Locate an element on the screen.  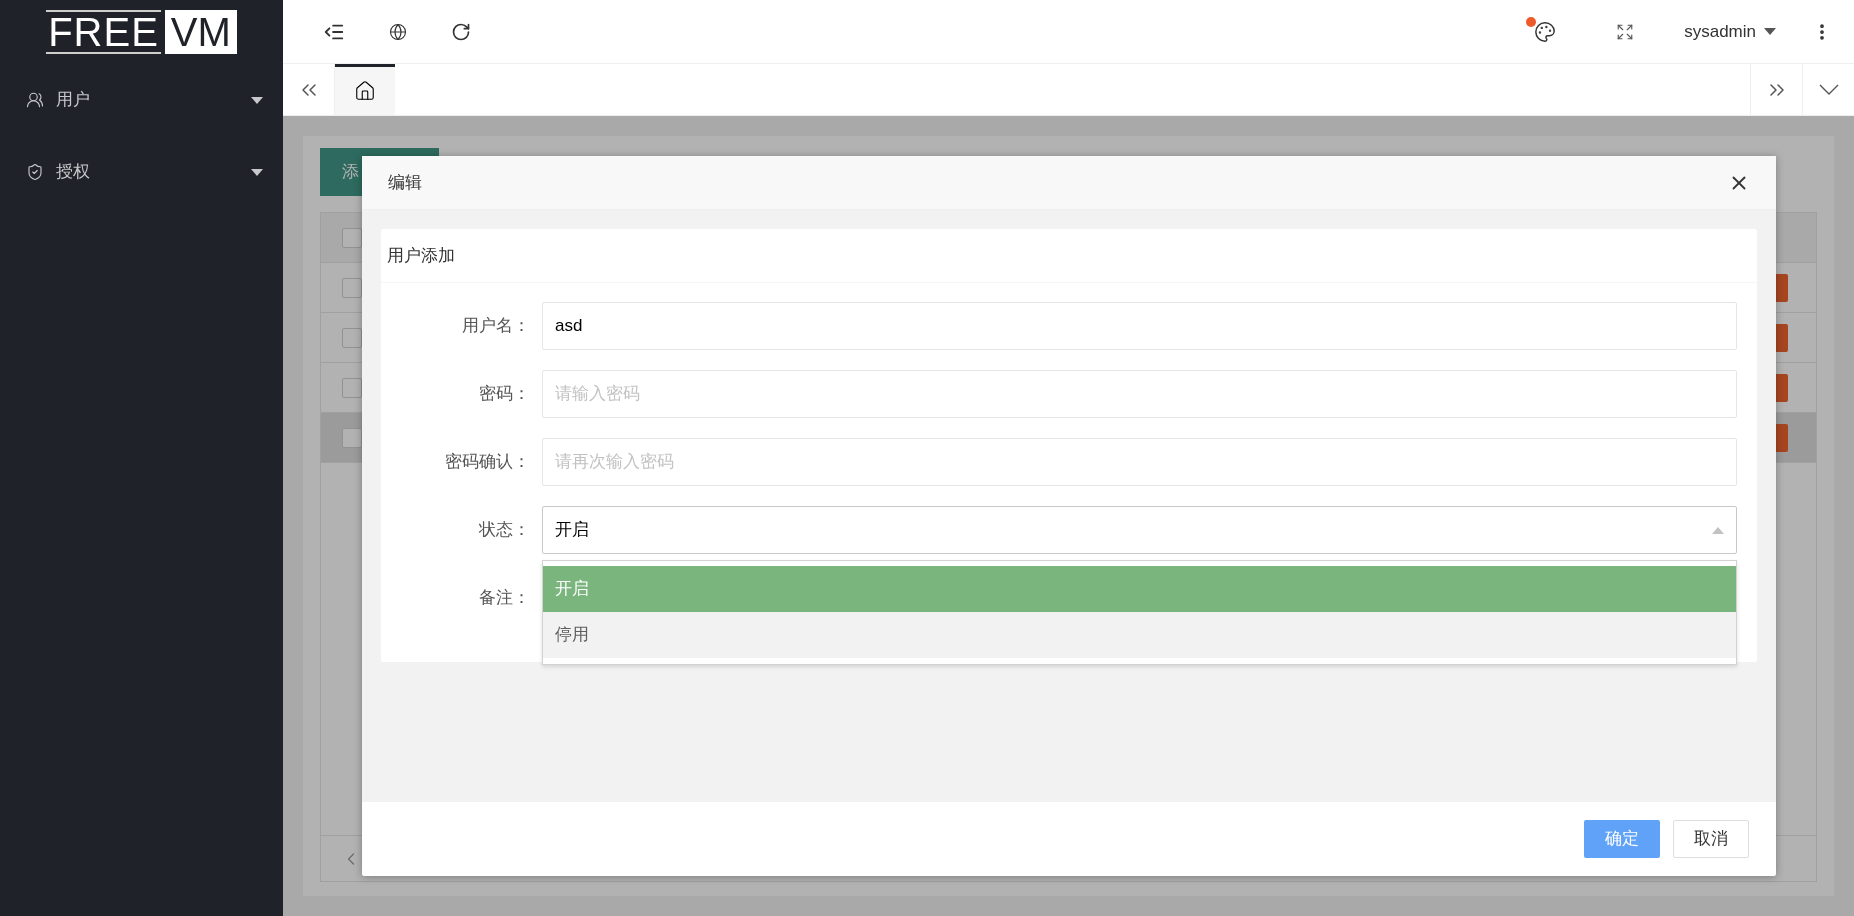
logo-text: FREE is located at coordinates (103, 32).